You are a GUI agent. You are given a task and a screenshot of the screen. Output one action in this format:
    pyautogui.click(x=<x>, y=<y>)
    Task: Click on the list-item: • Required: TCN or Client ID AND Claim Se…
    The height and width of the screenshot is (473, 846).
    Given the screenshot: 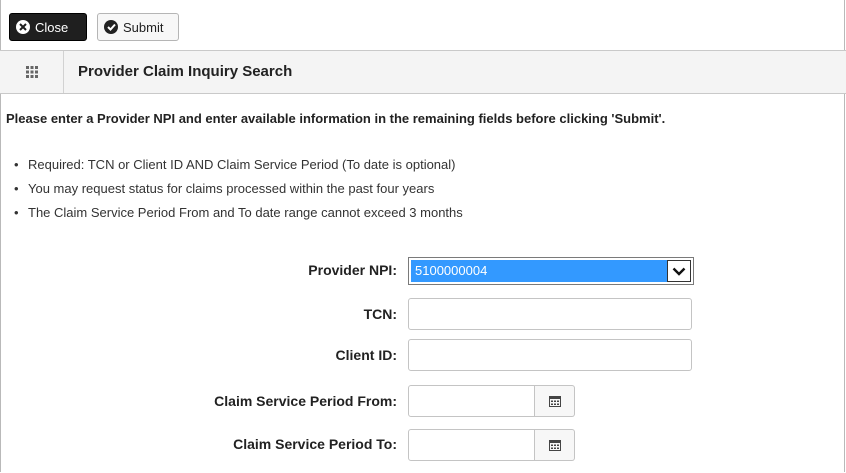 What is the action you would take?
    pyautogui.click(x=235, y=164)
    